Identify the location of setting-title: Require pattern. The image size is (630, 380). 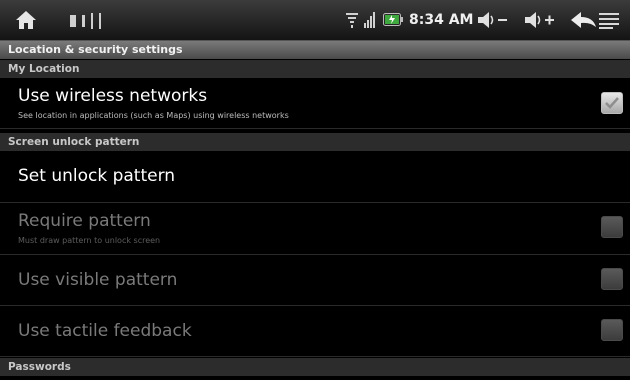
(84, 221).